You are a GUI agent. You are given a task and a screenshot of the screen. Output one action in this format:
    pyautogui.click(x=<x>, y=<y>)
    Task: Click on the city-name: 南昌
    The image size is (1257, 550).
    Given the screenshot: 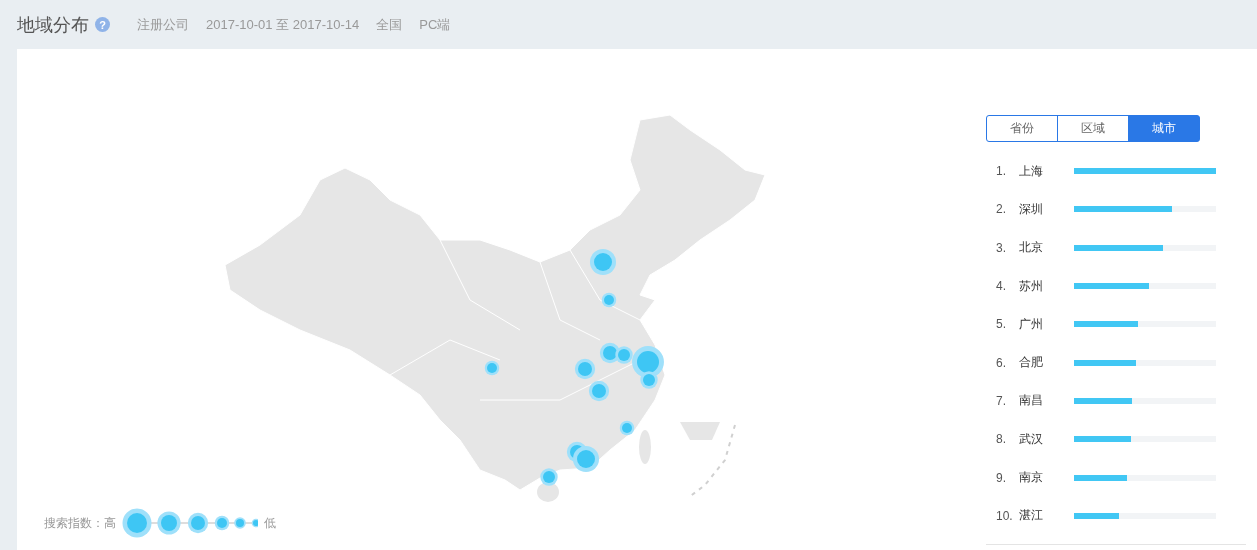 What is the action you would take?
    pyautogui.click(x=1031, y=401)
    